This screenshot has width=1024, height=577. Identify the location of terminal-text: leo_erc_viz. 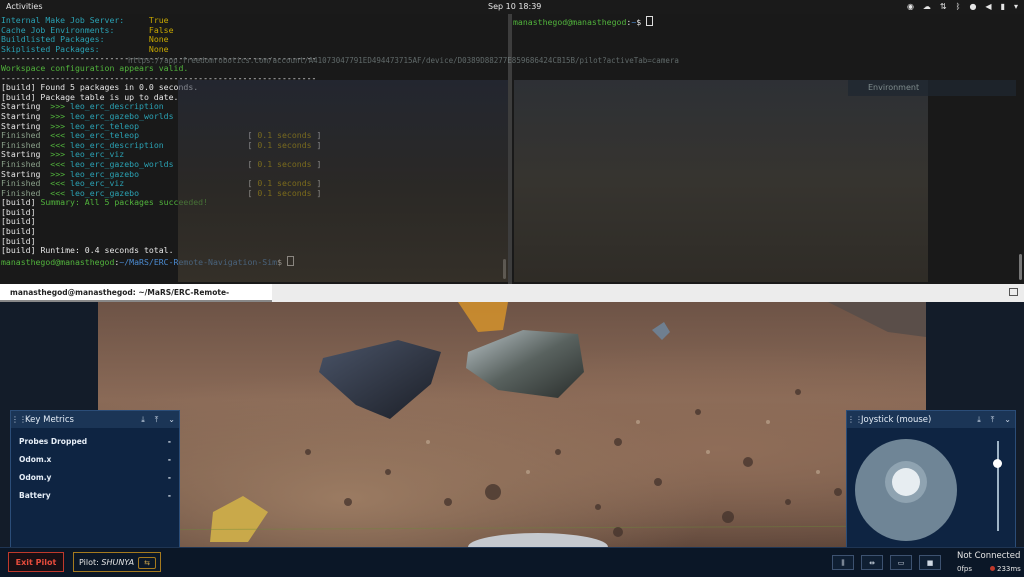
(97, 154).